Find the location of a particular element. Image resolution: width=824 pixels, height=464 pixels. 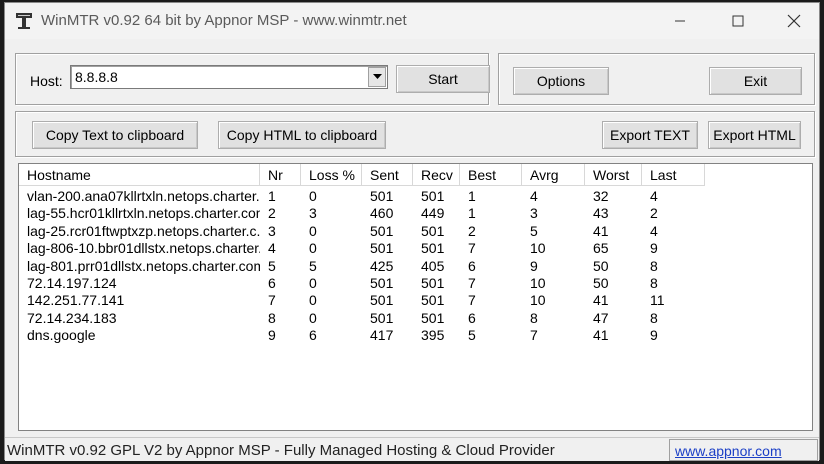

cell-sent: 417 is located at coordinates (382, 335).